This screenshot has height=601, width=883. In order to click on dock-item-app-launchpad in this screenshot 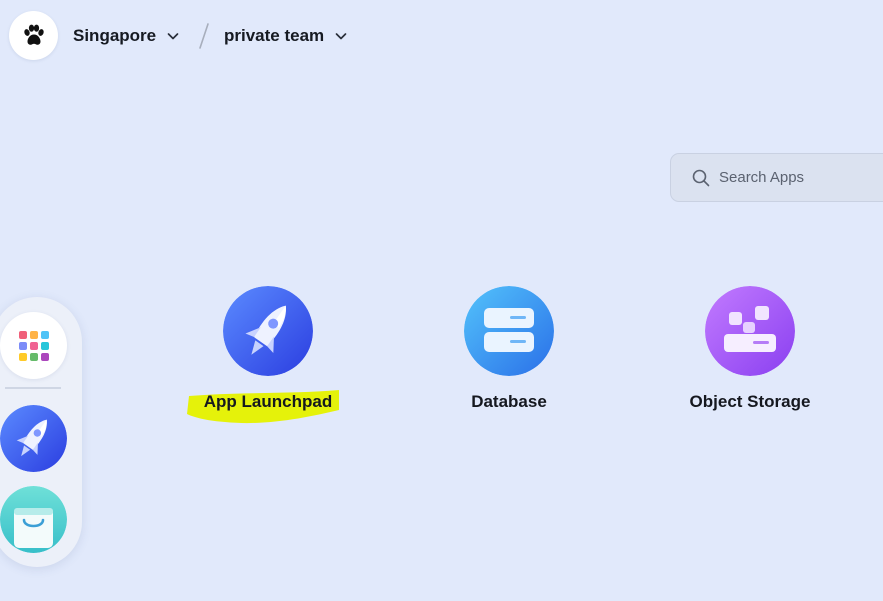, I will do `click(33, 438)`.